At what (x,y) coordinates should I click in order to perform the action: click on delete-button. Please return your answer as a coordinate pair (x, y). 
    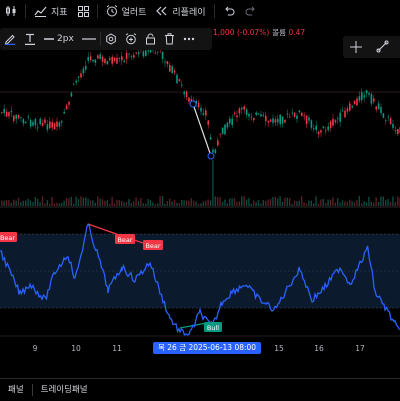
    Looking at the image, I should click on (169, 39).